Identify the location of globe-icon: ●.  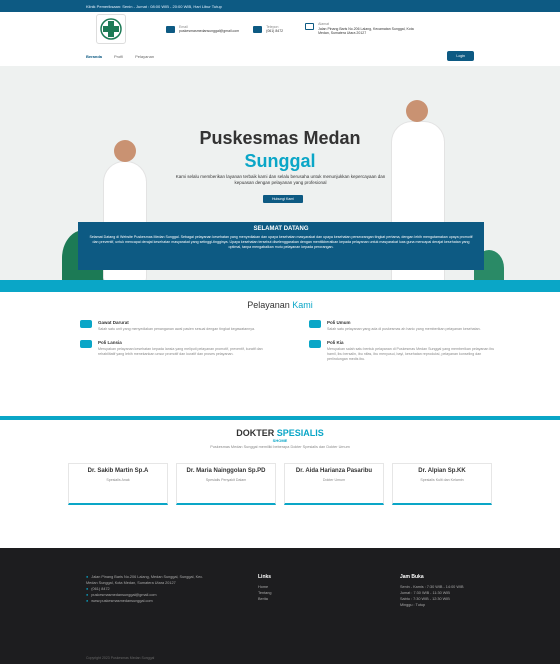
(87, 601).